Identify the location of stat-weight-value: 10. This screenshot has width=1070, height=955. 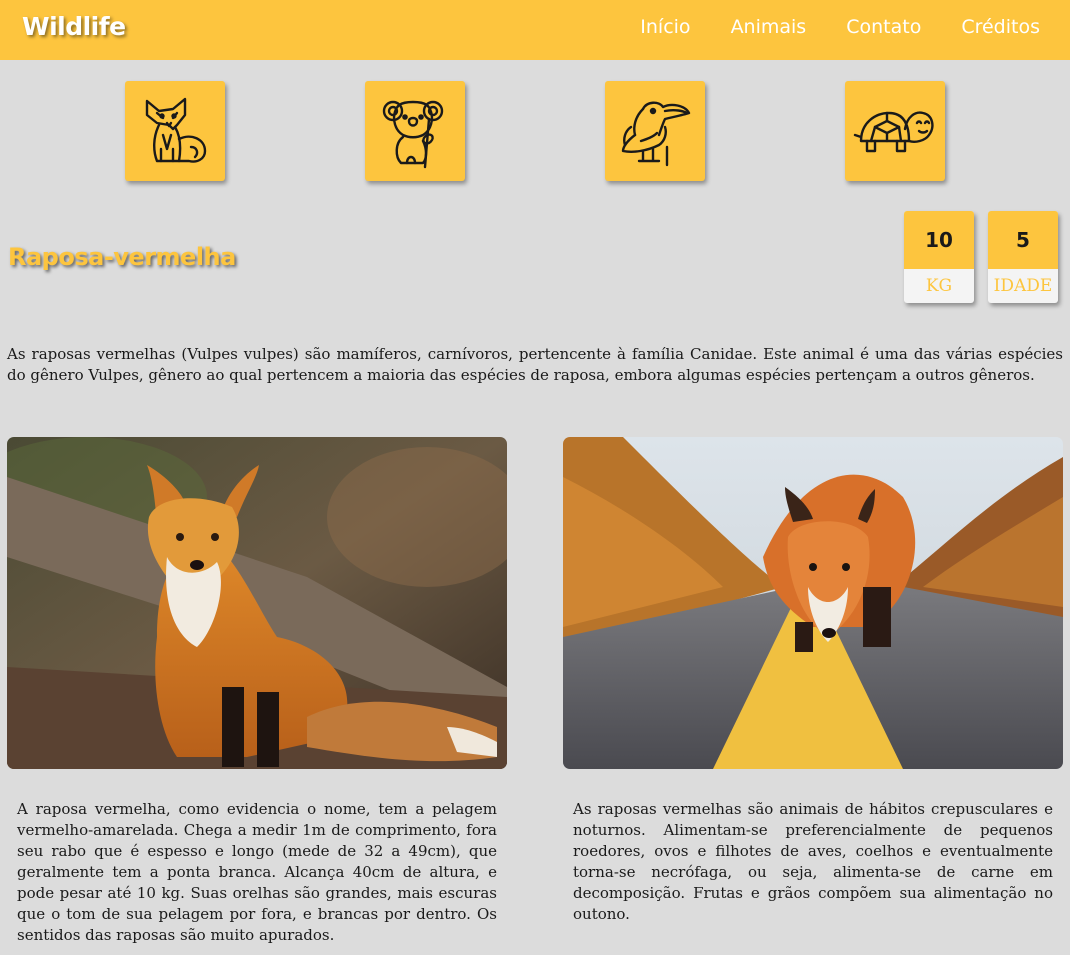
(939, 240).